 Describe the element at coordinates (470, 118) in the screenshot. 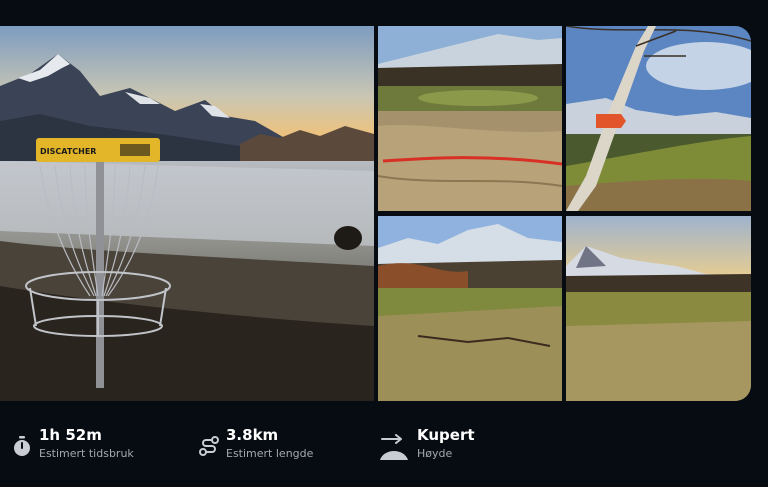

I see `photo-grass-red-tape` at that location.